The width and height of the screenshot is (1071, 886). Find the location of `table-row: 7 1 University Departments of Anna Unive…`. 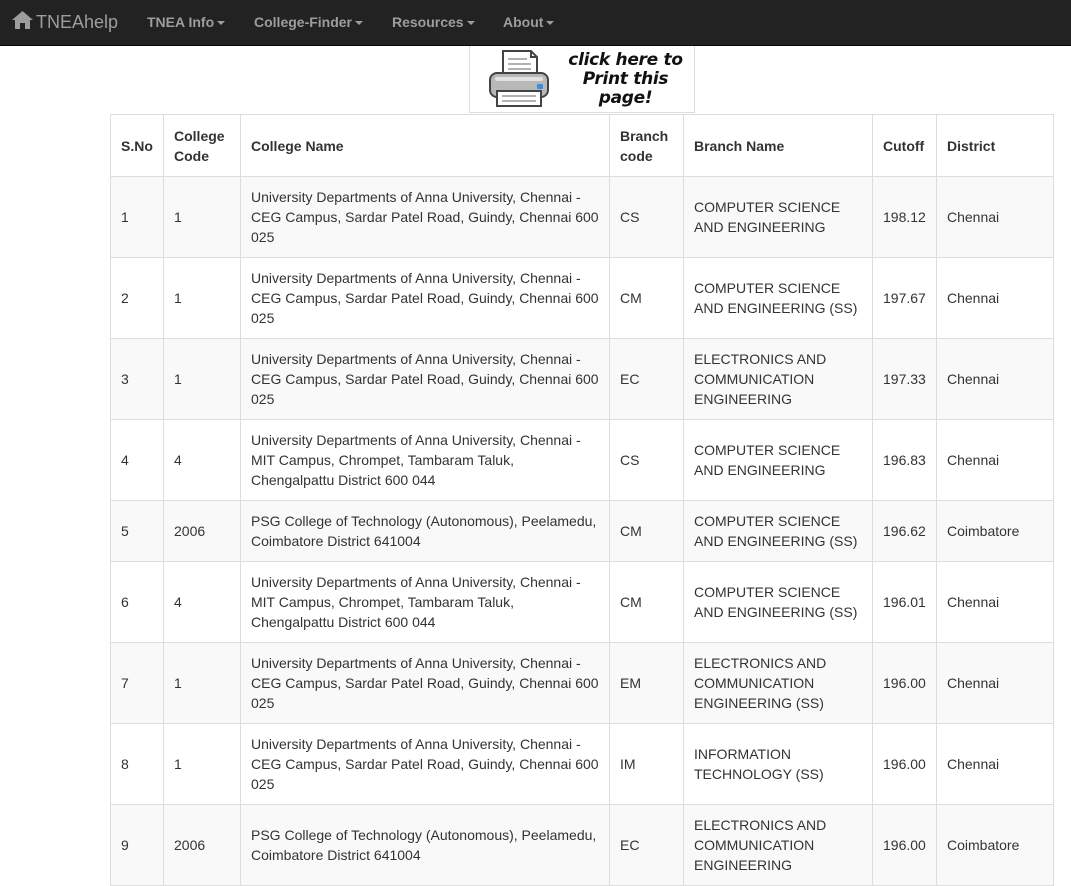

table-row: 7 1 University Departments of Anna Unive… is located at coordinates (582, 683).